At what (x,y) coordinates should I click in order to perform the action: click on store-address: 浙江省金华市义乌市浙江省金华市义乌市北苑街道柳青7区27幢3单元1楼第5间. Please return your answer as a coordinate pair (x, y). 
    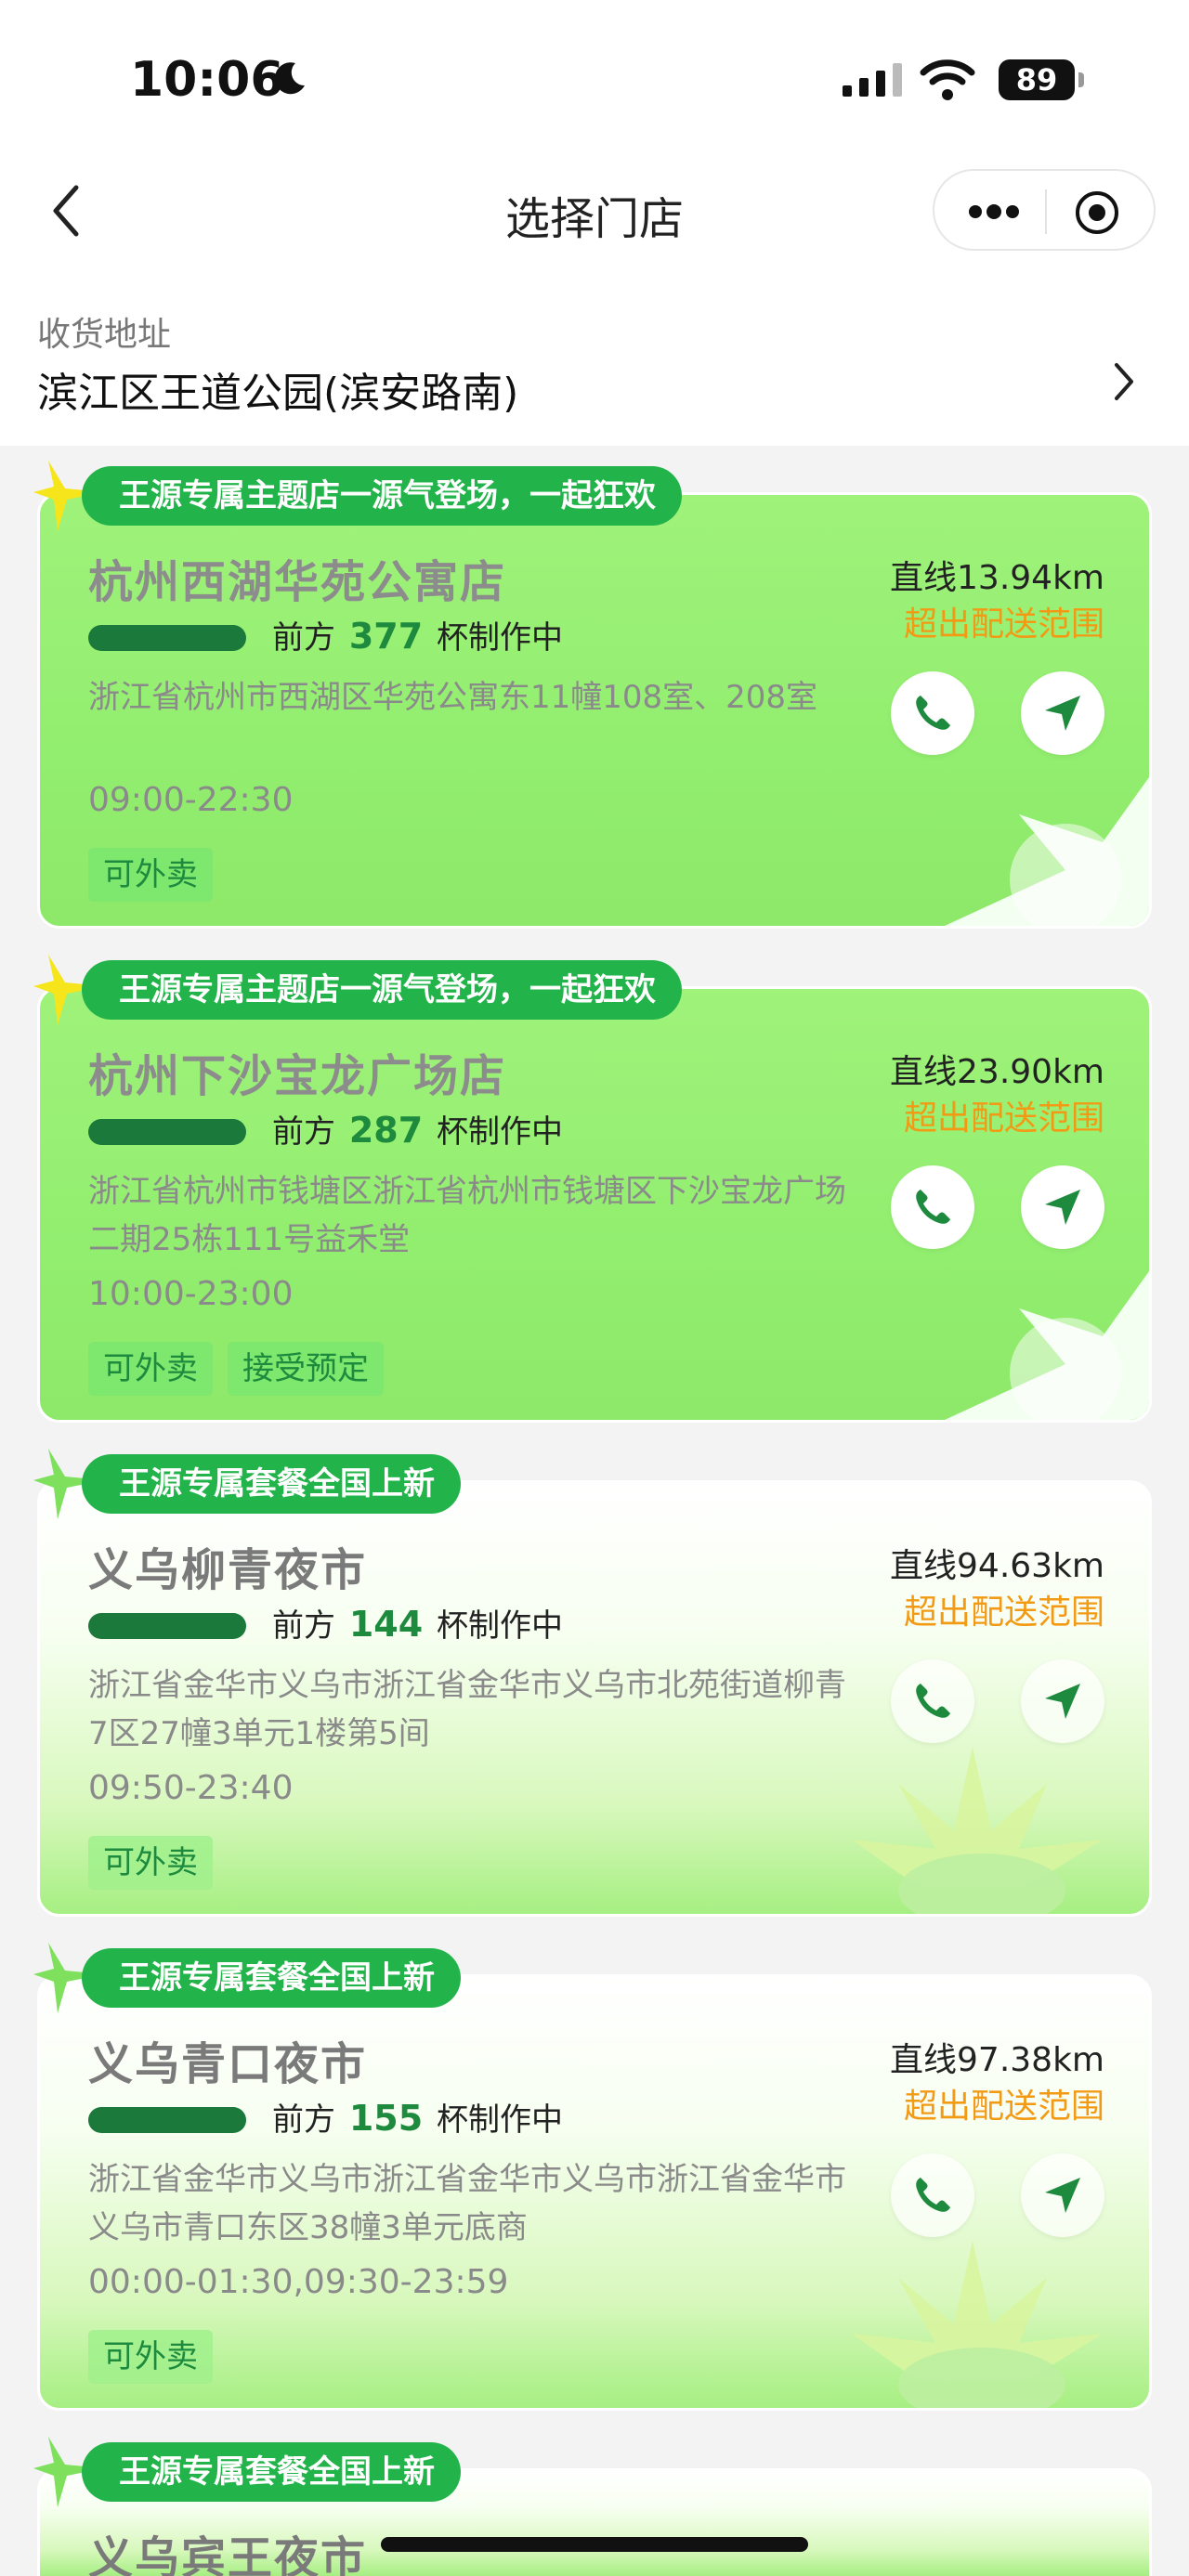
    Looking at the image, I should click on (467, 1710).